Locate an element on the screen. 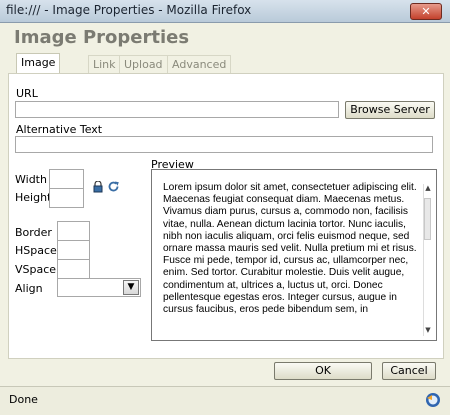  status-text: Done is located at coordinates (23, 399).